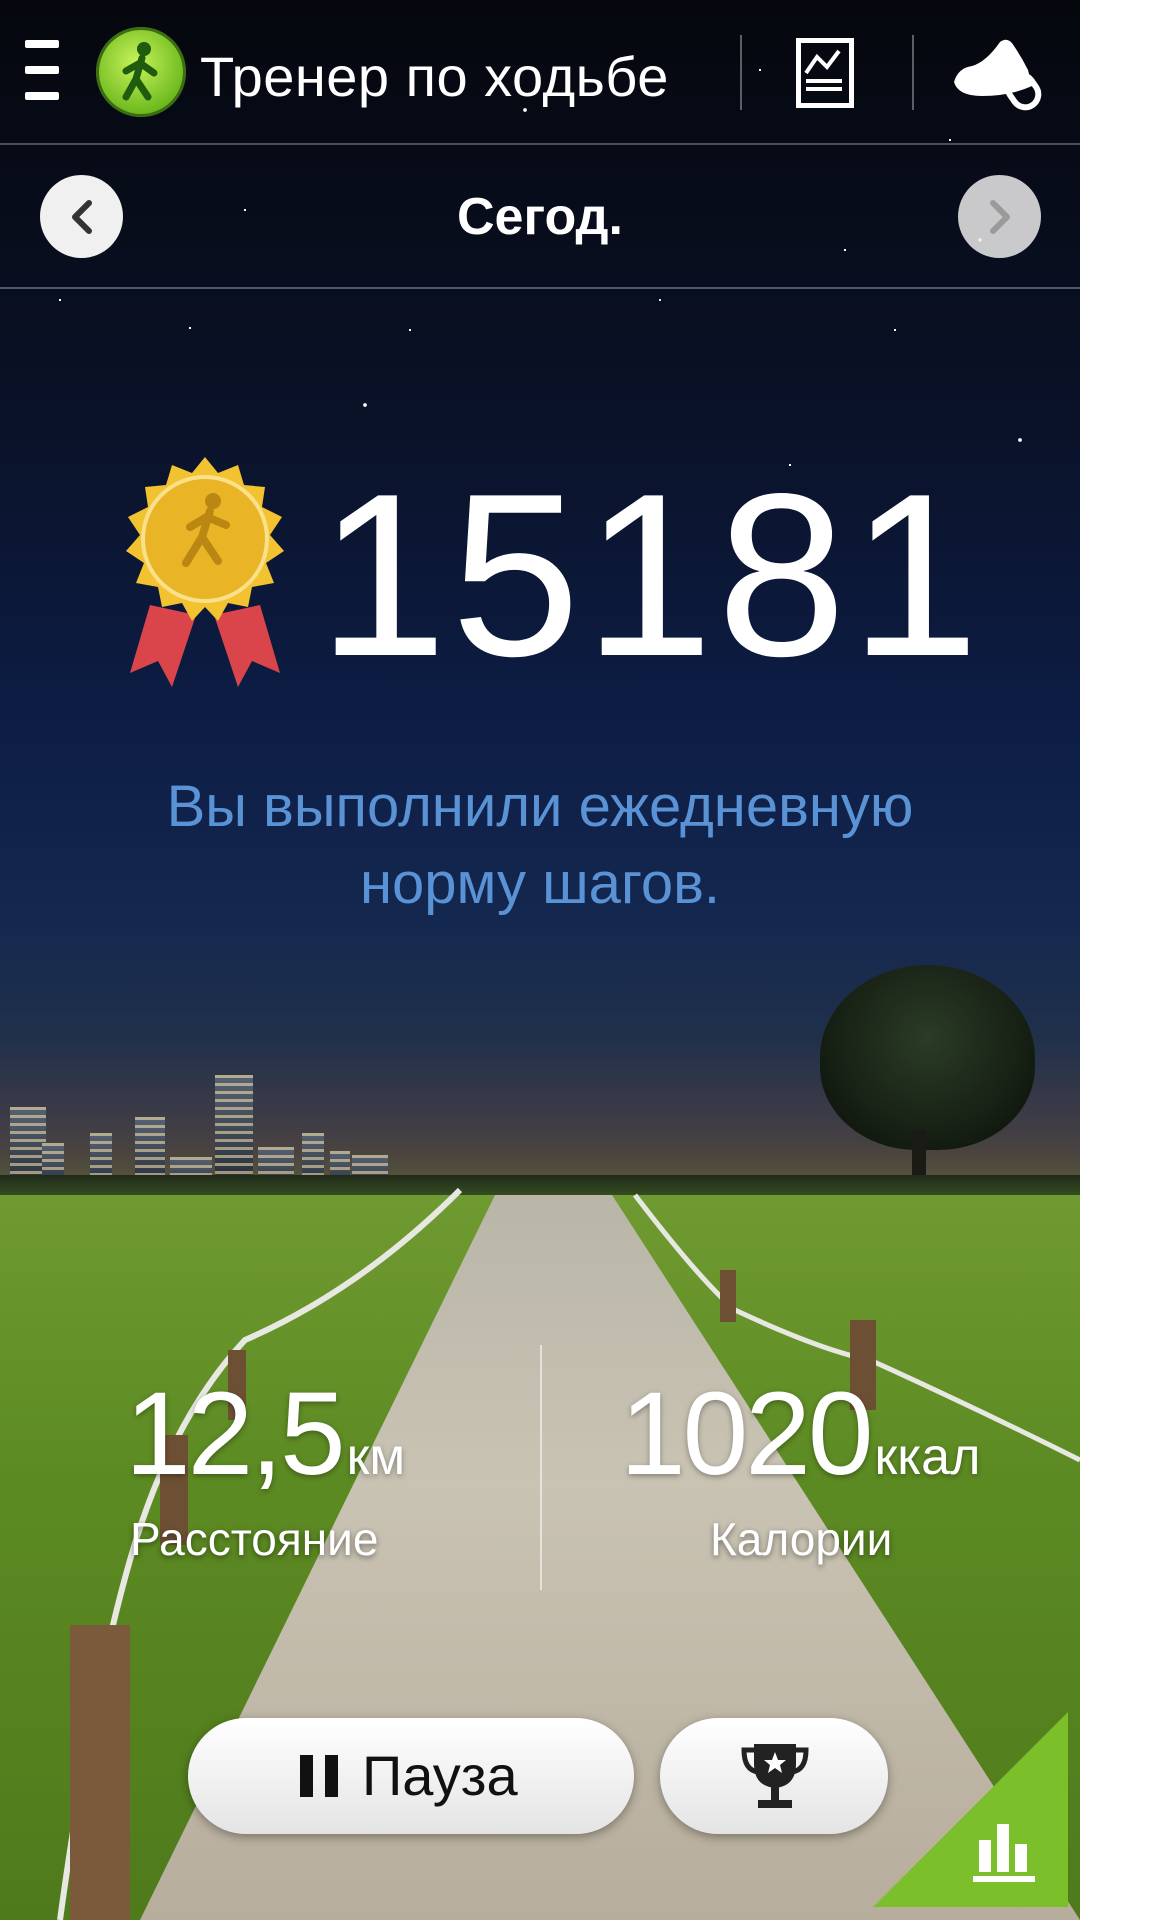 The width and height of the screenshot is (1152, 1920). I want to click on medal-icon, so click(205, 575).